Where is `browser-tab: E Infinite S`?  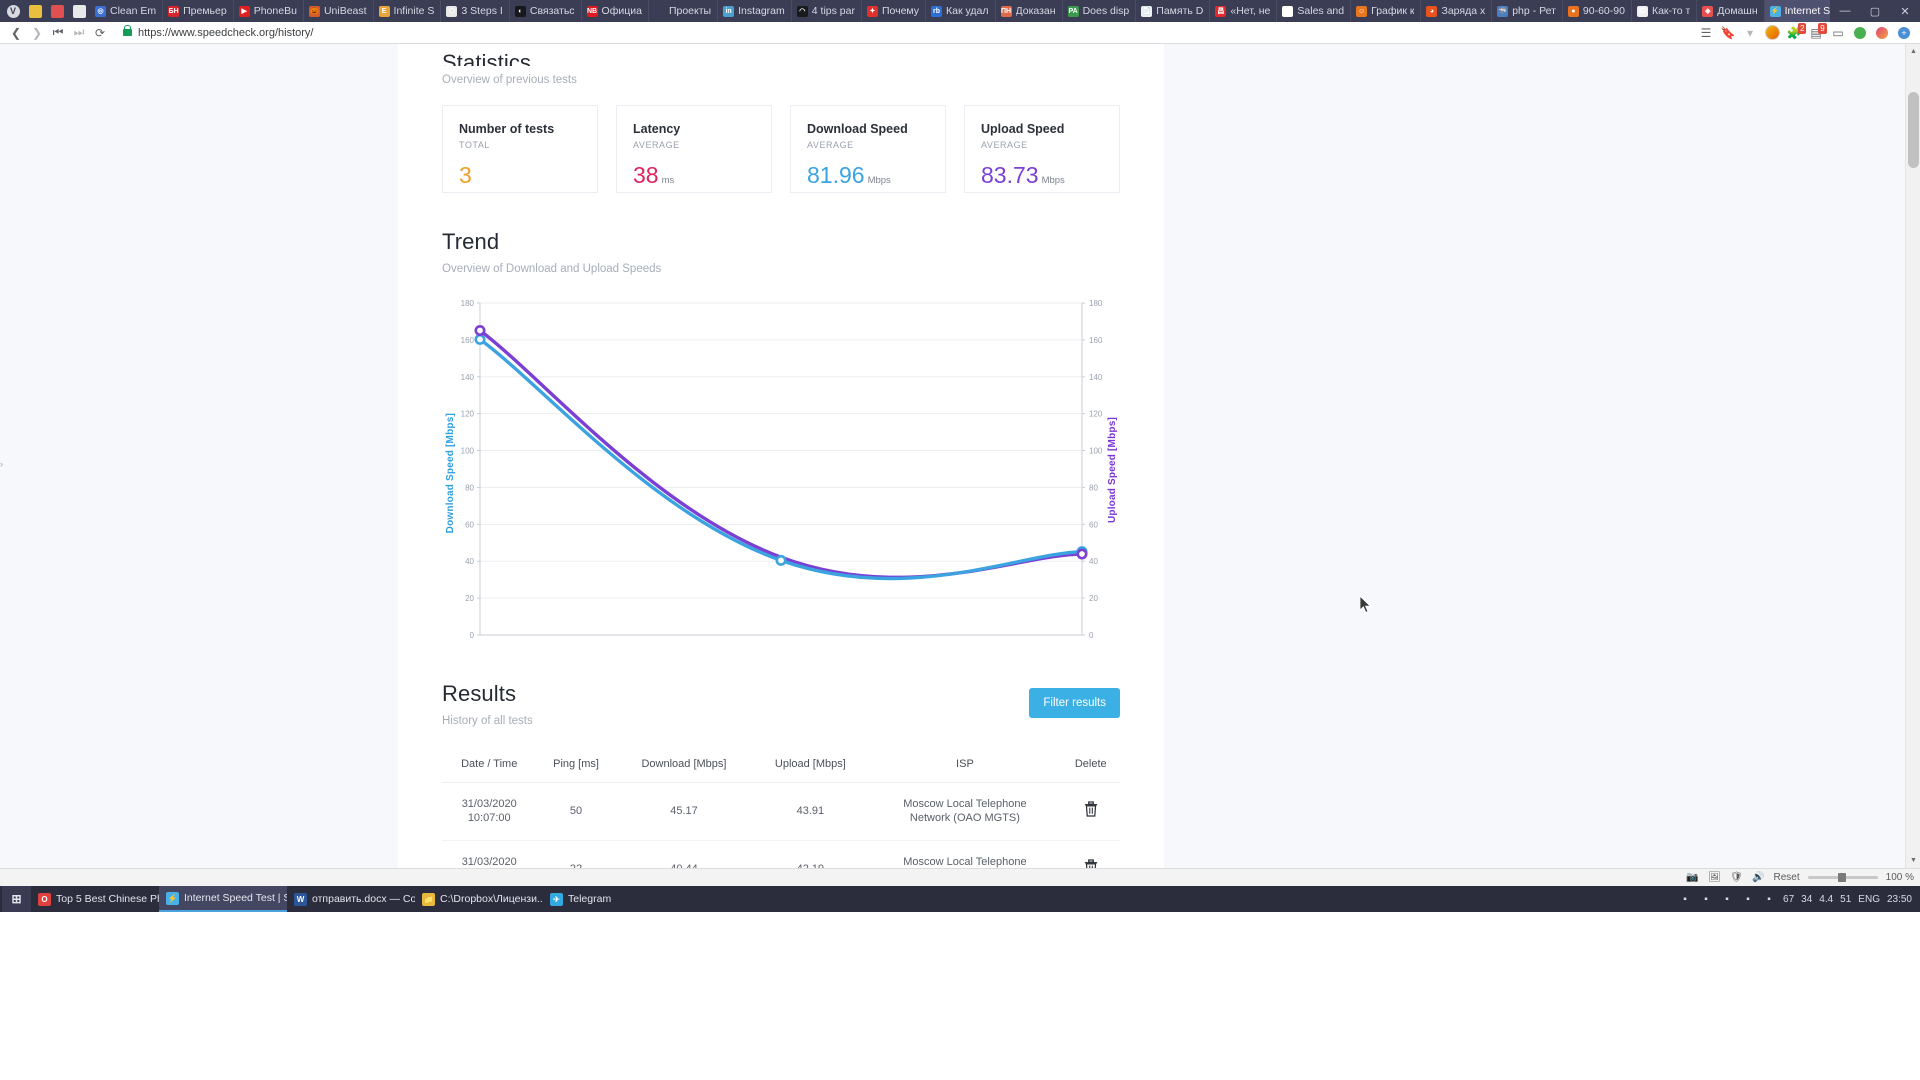
browser-tab: E Infinite S is located at coordinates (408, 11).